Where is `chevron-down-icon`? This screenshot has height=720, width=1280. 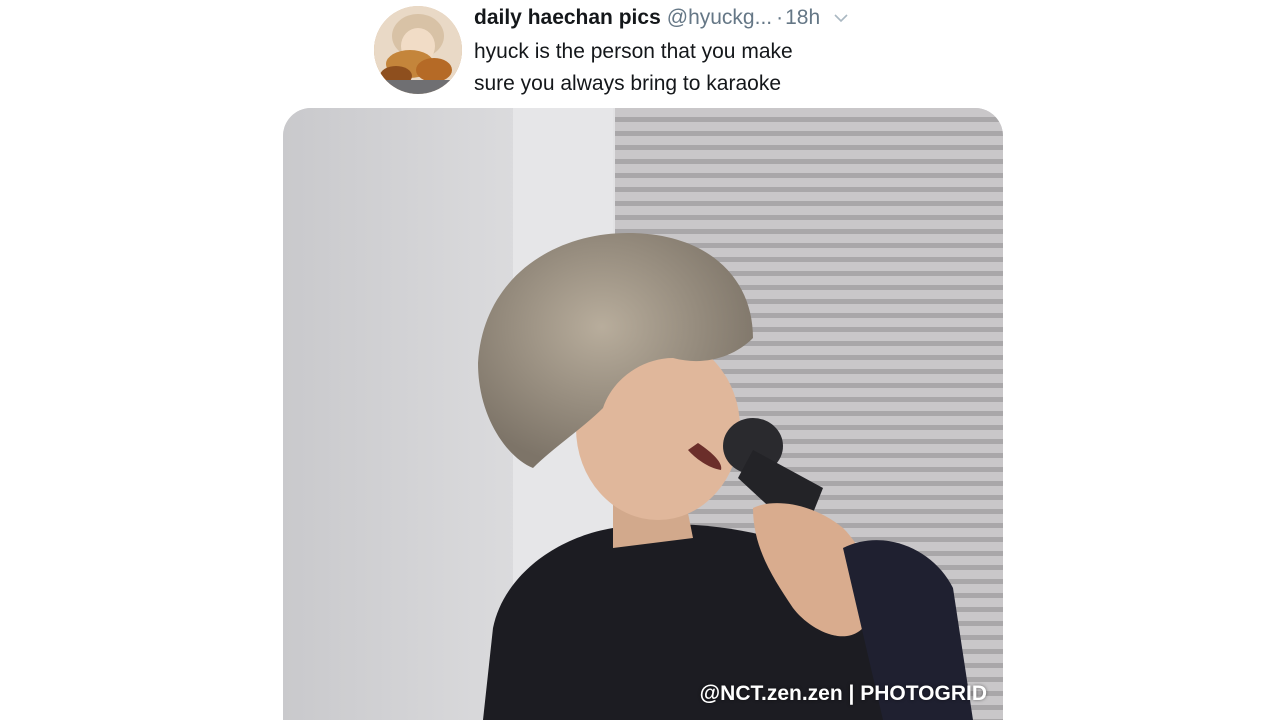 chevron-down-icon is located at coordinates (841, 18).